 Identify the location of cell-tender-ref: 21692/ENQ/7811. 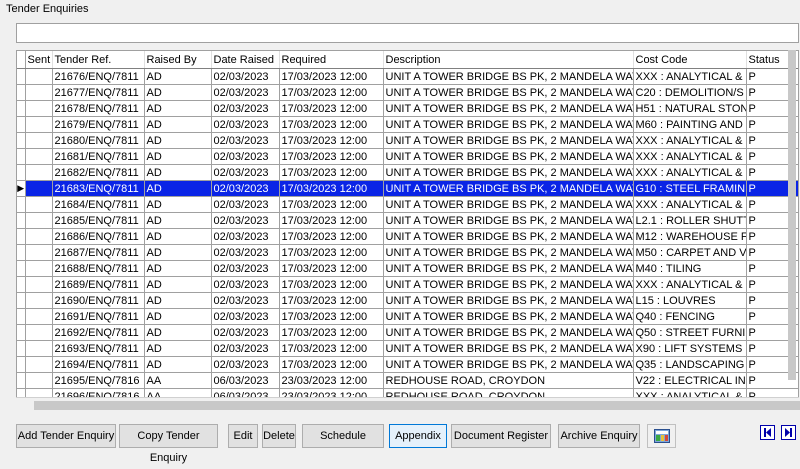
(98, 332).